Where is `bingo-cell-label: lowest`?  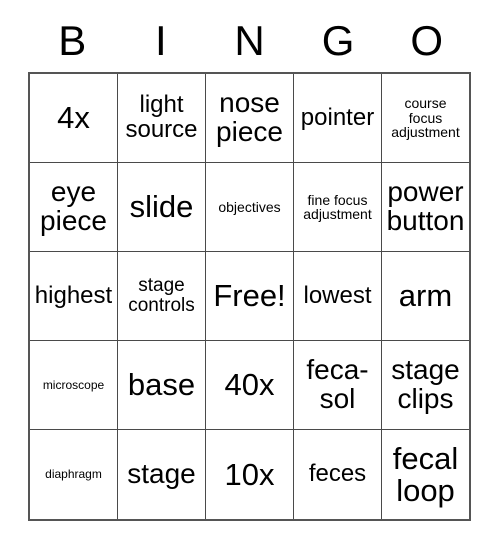
bingo-cell-label: lowest is located at coordinates (337, 295).